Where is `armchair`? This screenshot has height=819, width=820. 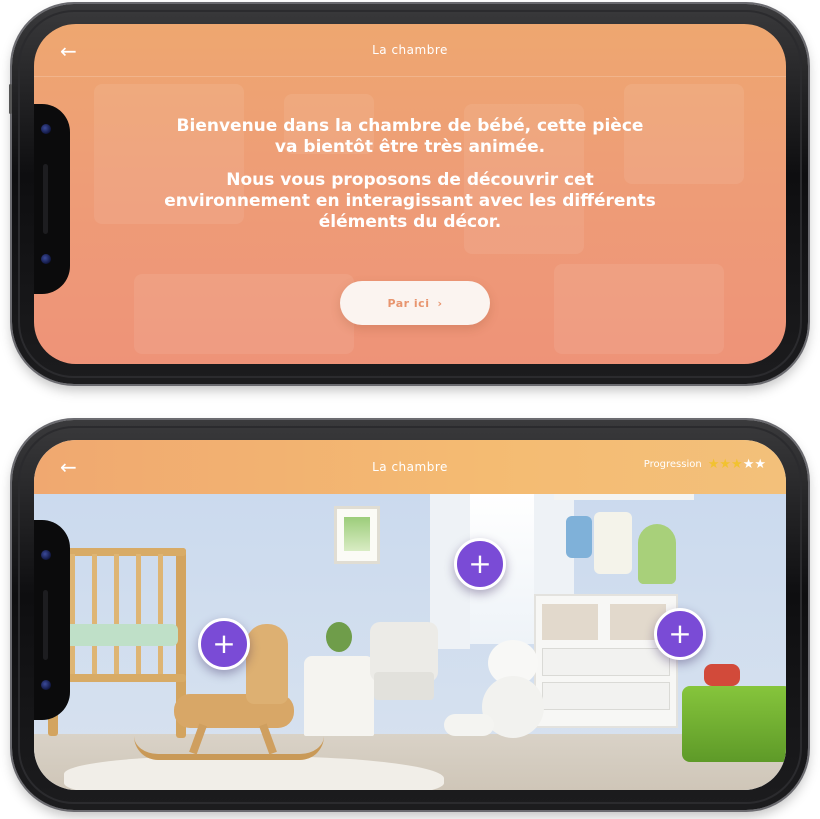 armchair is located at coordinates (404, 667).